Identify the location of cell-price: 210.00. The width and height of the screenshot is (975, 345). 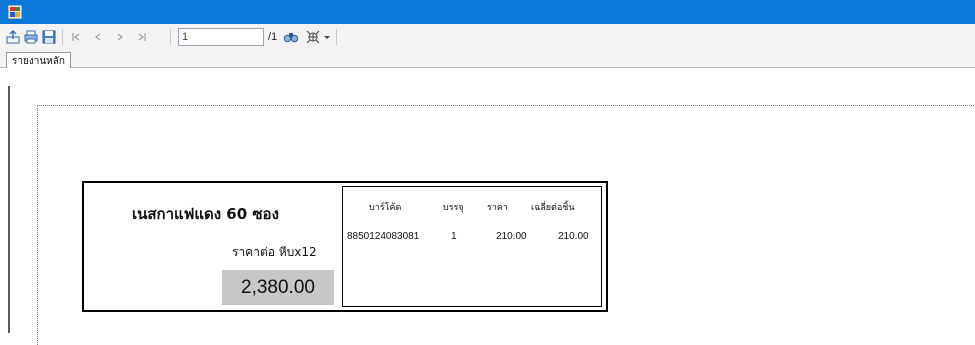
(511, 236).